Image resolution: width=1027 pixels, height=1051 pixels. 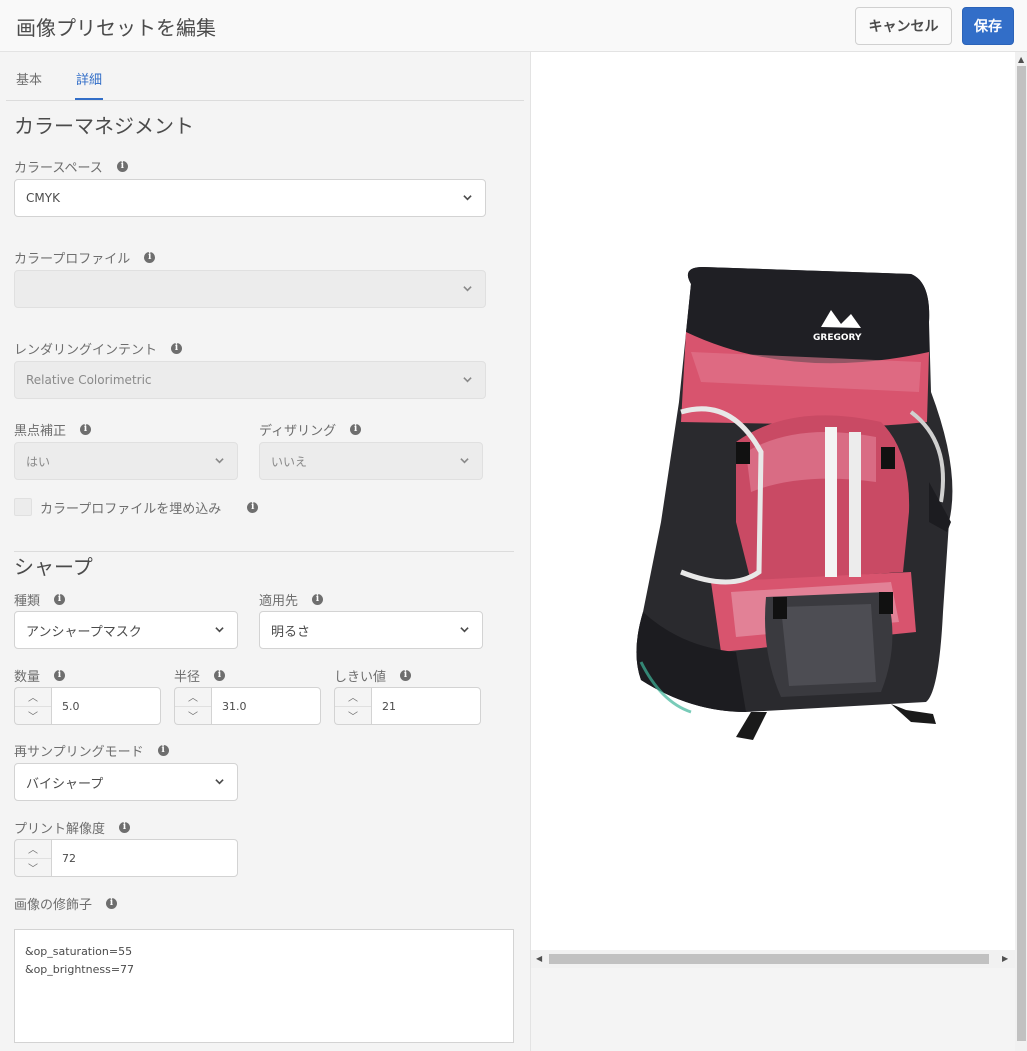 What do you see at coordinates (266, 706) in the screenshot?
I see `radius-input: 31.0` at bounding box center [266, 706].